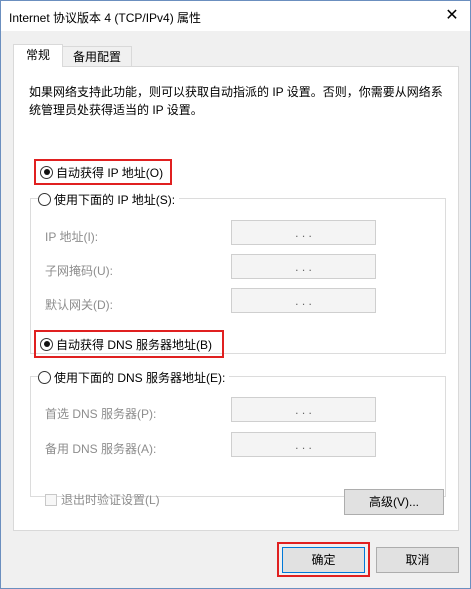 The width and height of the screenshot is (471, 589). I want to click on default-gateway-input: . . ., so click(303, 300).